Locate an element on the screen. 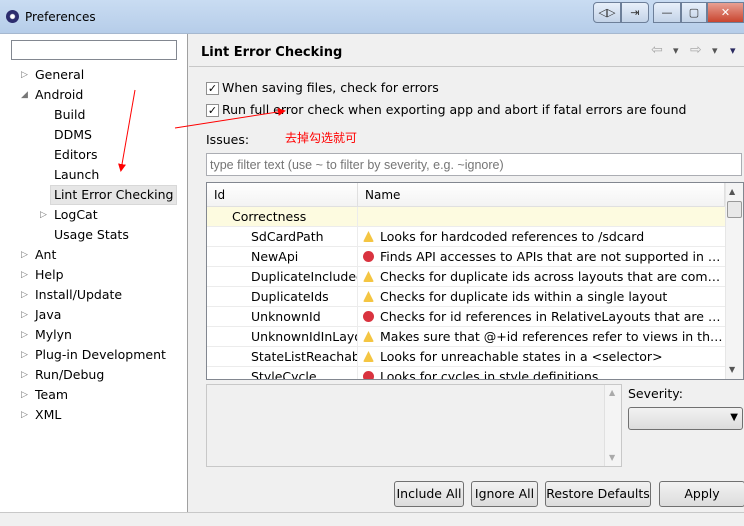  tree-item: LogCat is located at coordinates (76, 215).